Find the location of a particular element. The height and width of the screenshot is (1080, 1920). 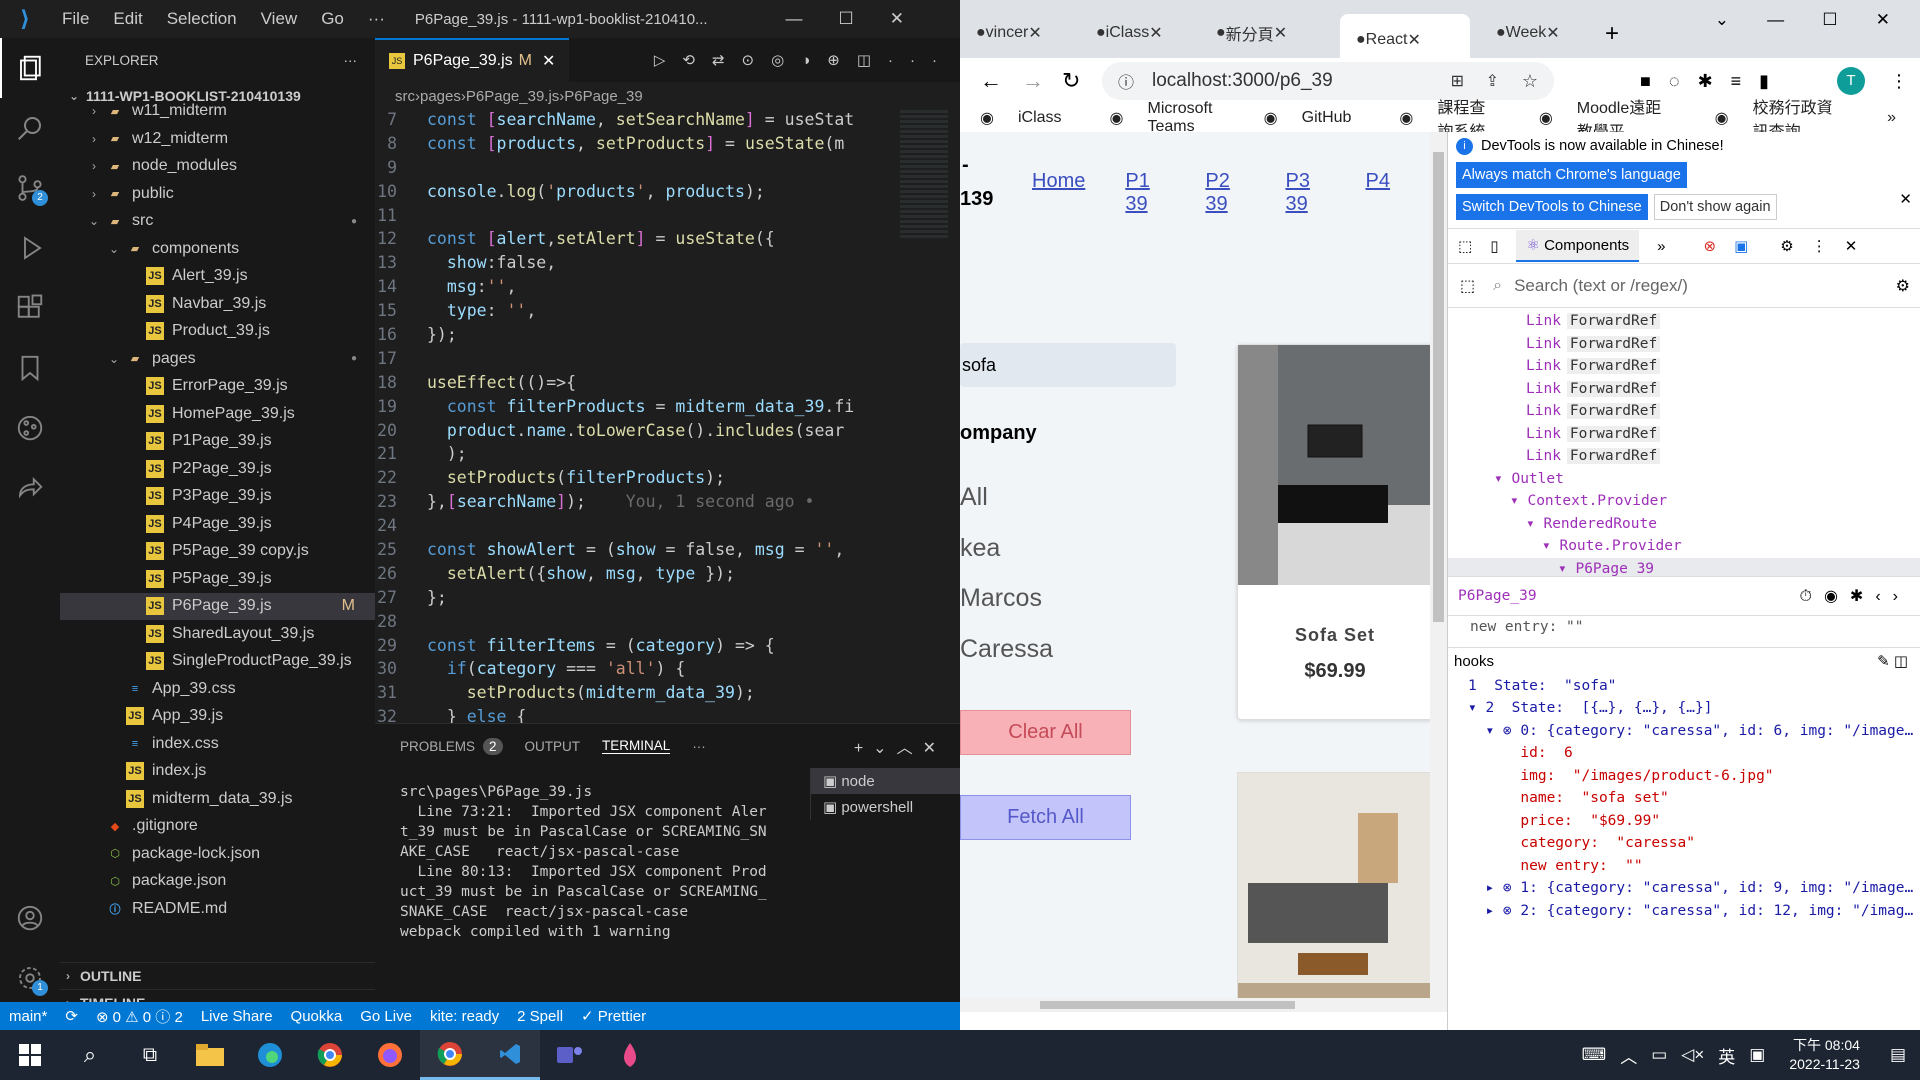

menu-item: Selection is located at coordinates (202, 18).